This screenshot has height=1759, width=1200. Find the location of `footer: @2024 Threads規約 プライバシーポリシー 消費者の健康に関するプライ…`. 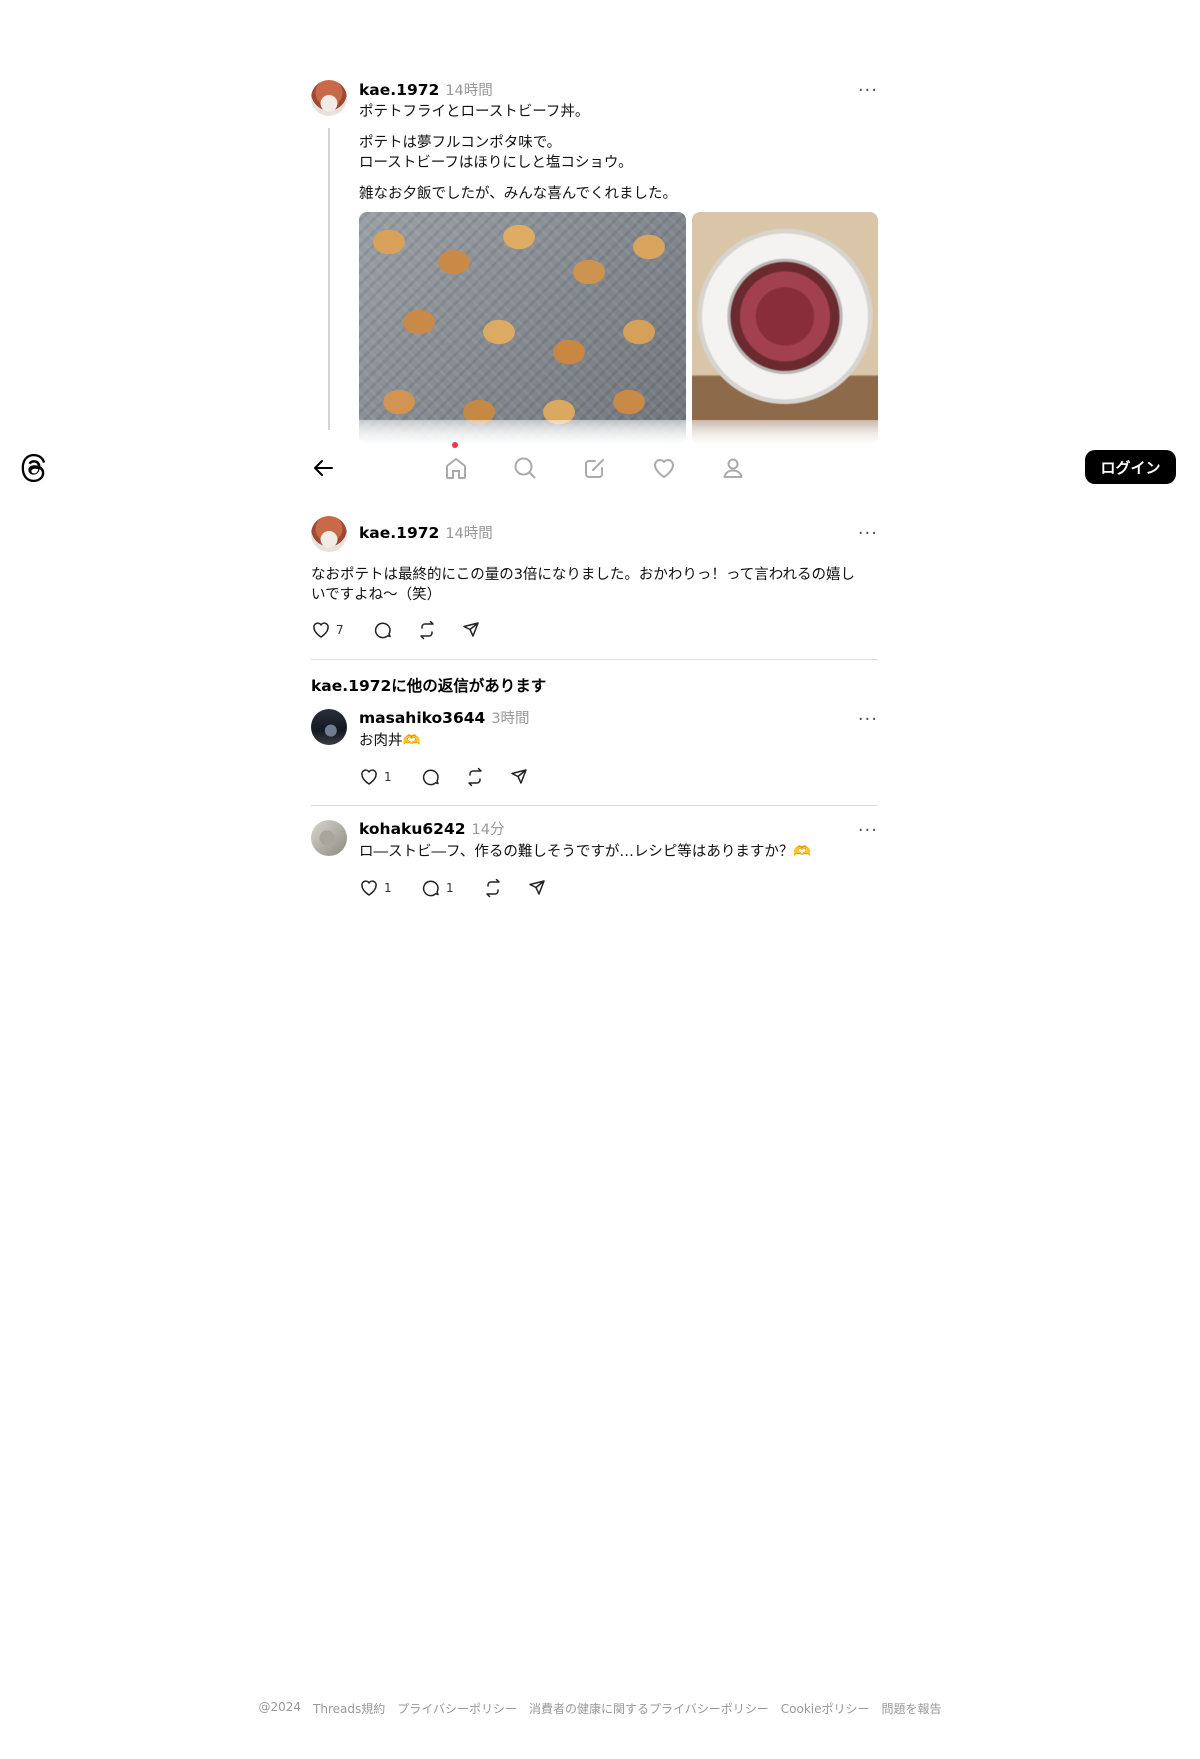

footer: @2024 Threads規約 プライバシーポリシー 消費者の健康に関するプライ… is located at coordinates (600, 1708).